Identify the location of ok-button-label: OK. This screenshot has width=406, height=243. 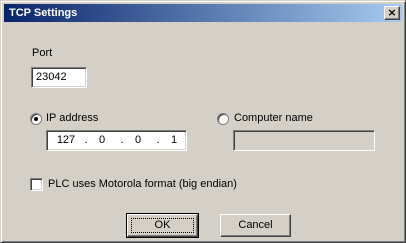
(162, 225).